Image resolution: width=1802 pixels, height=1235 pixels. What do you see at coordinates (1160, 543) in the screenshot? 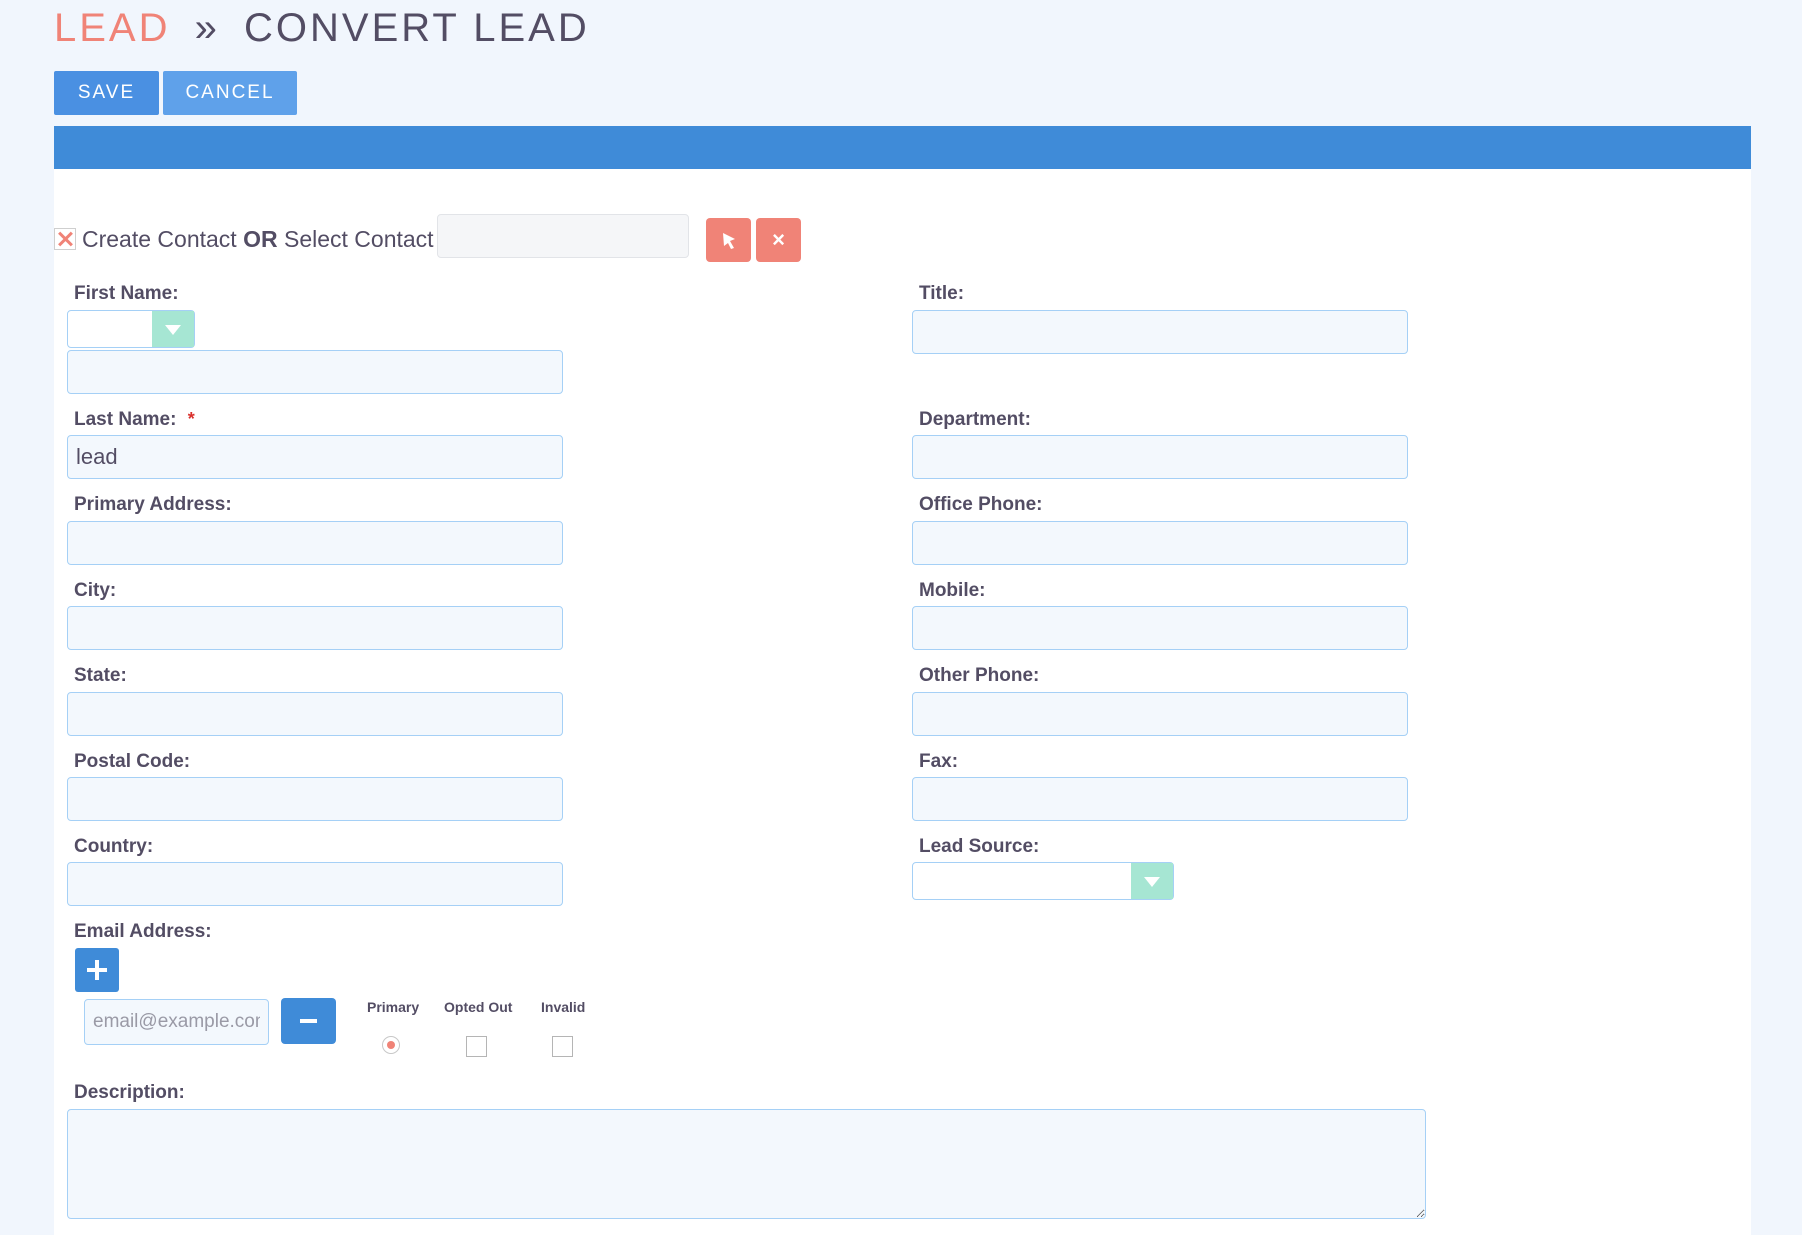
I see `office-phone-input` at bounding box center [1160, 543].